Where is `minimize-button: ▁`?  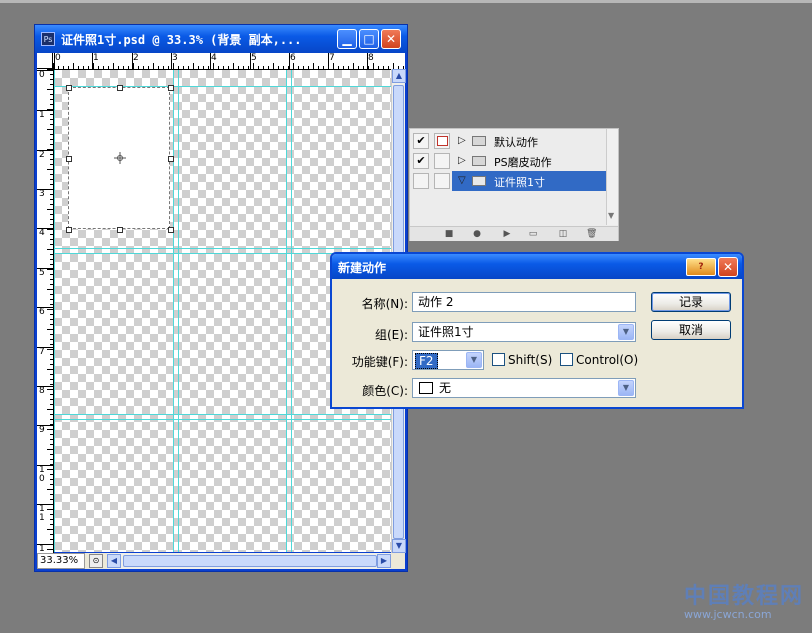 minimize-button: ▁ is located at coordinates (347, 39).